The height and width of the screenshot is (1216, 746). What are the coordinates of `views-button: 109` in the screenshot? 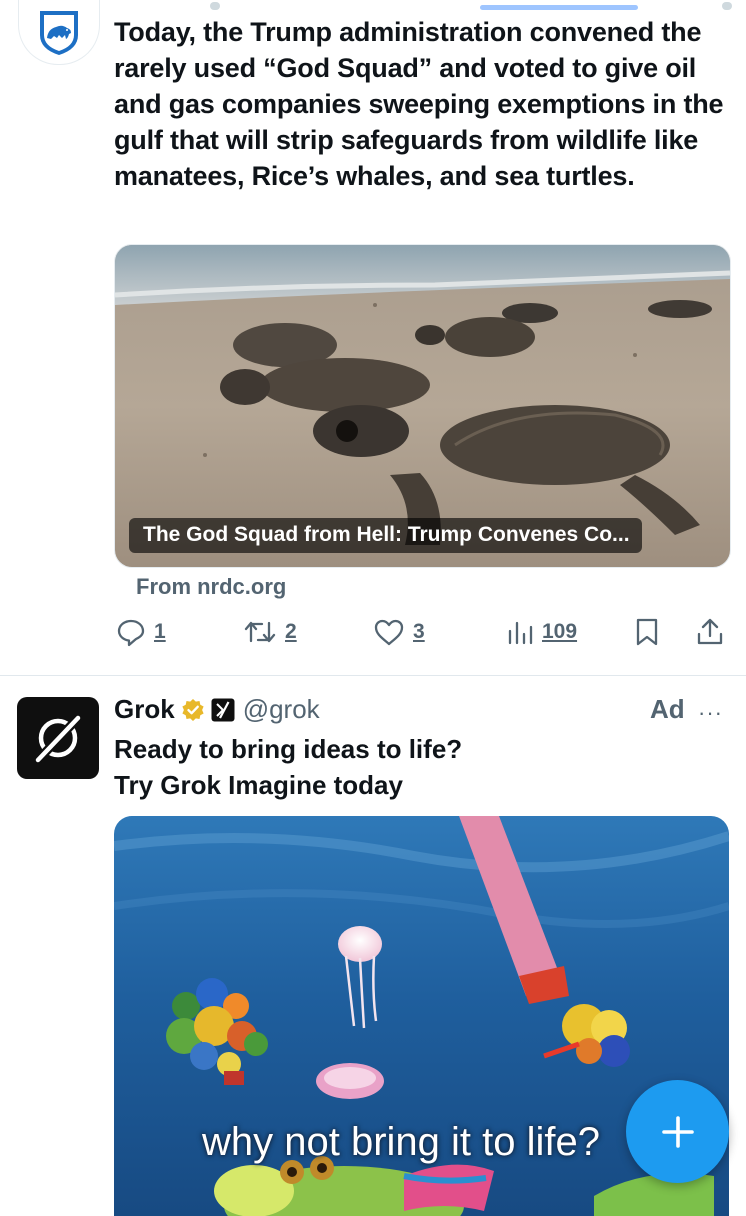 It's located at (541, 632).